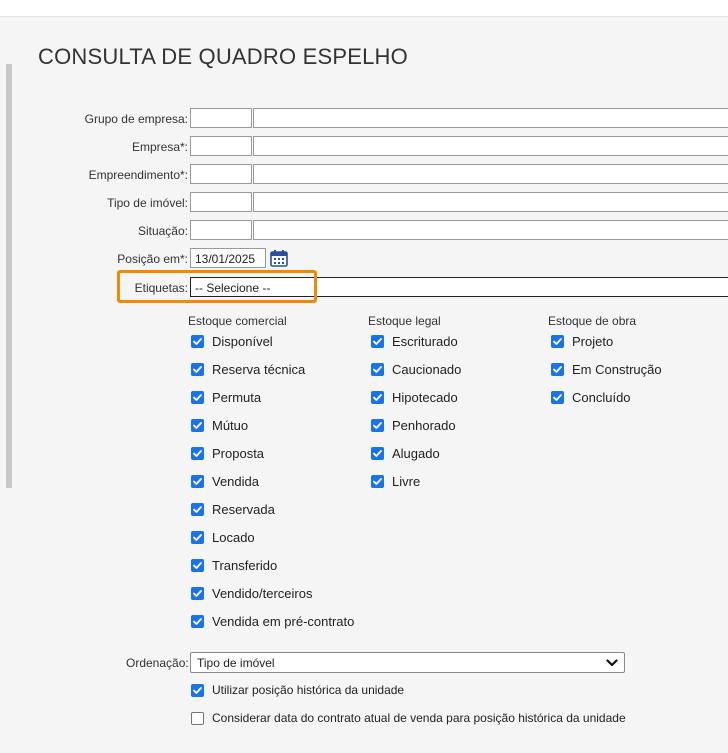 Image resolution: width=728 pixels, height=753 pixels. What do you see at coordinates (262, 593) in the screenshot?
I see `vendido-terceiros-label: Vendido/terceiros` at bounding box center [262, 593].